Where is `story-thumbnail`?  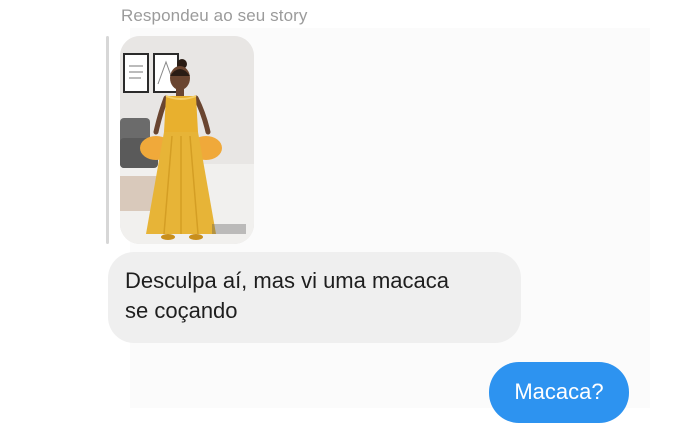
story-thumbnail is located at coordinates (187, 140).